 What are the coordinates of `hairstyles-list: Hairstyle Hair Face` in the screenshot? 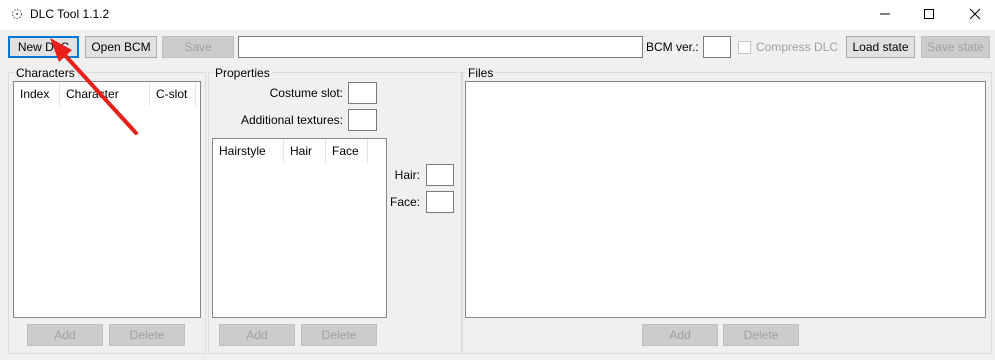 It's located at (299, 228).